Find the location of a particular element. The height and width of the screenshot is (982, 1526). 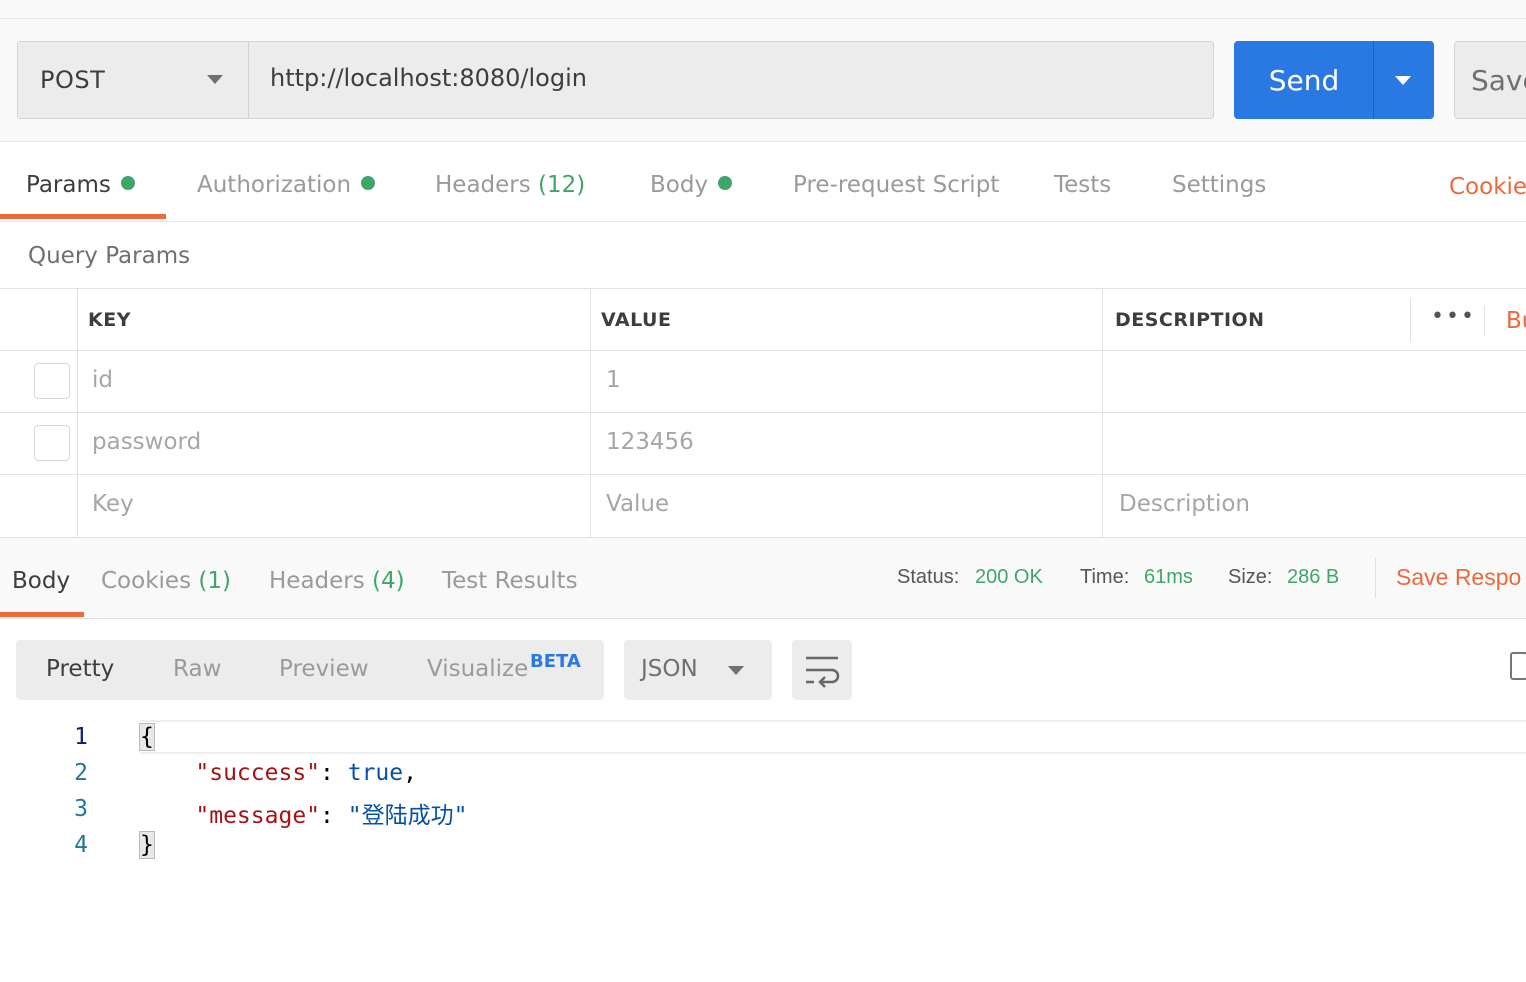

param-value: 123456 is located at coordinates (650, 442).